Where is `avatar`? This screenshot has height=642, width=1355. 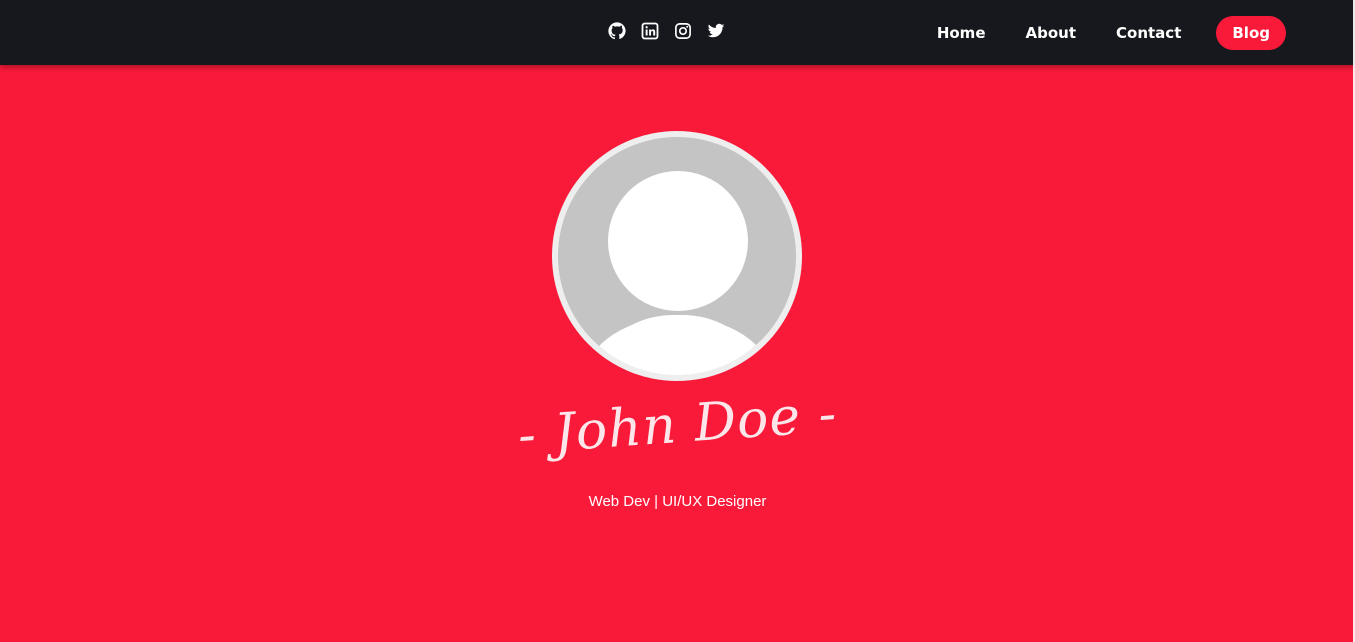
avatar is located at coordinates (677, 256).